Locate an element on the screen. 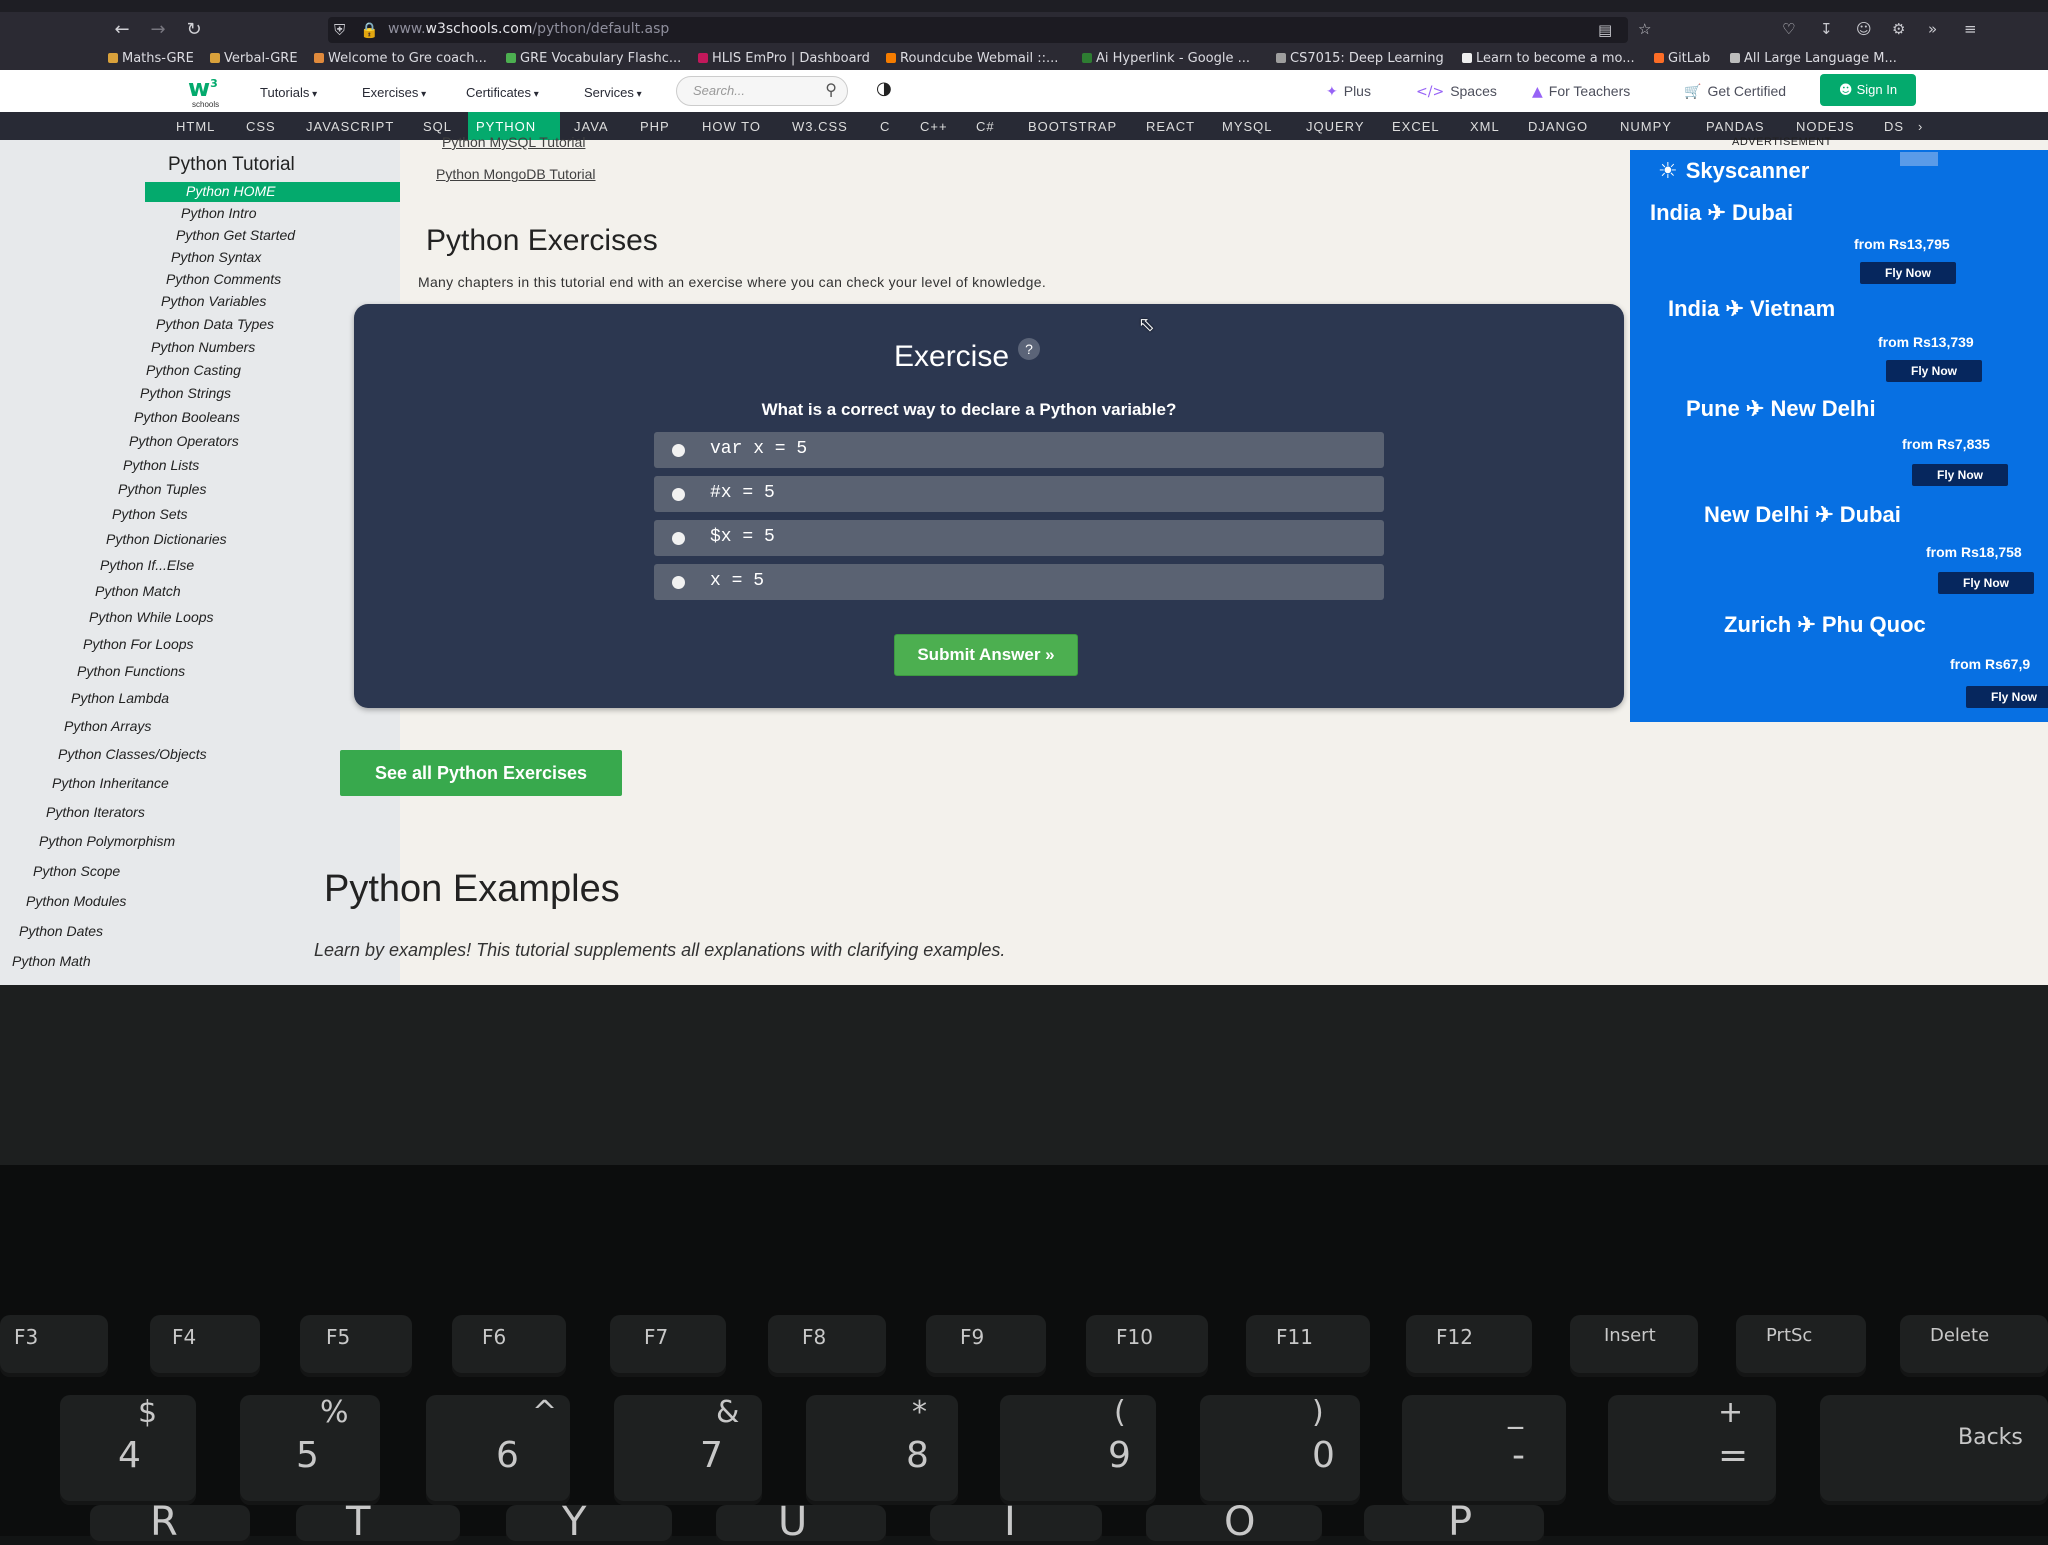 The image size is (2048, 1545). lock-icon: 🔒 is located at coordinates (369, 30).